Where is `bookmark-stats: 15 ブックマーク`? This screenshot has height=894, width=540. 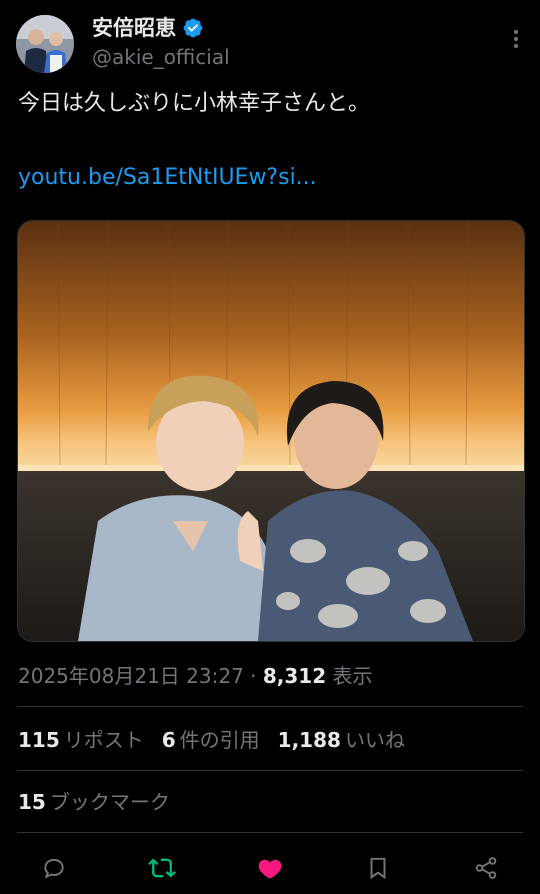
bookmark-stats: 15 ブックマーク is located at coordinates (94, 802).